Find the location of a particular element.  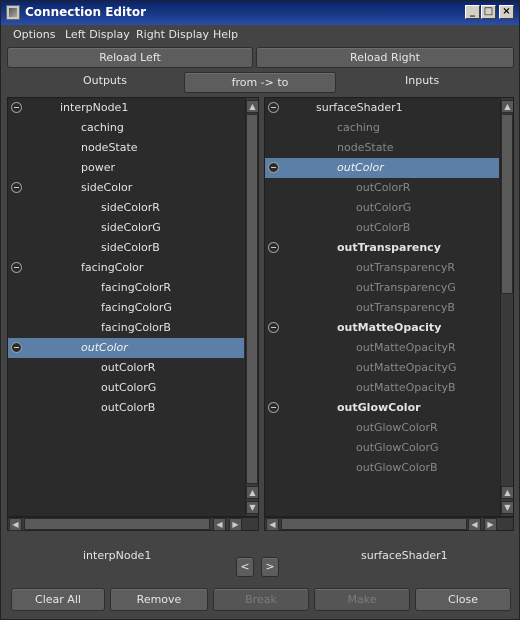

tree-row: outGlowColor is located at coordinates (382, 408).